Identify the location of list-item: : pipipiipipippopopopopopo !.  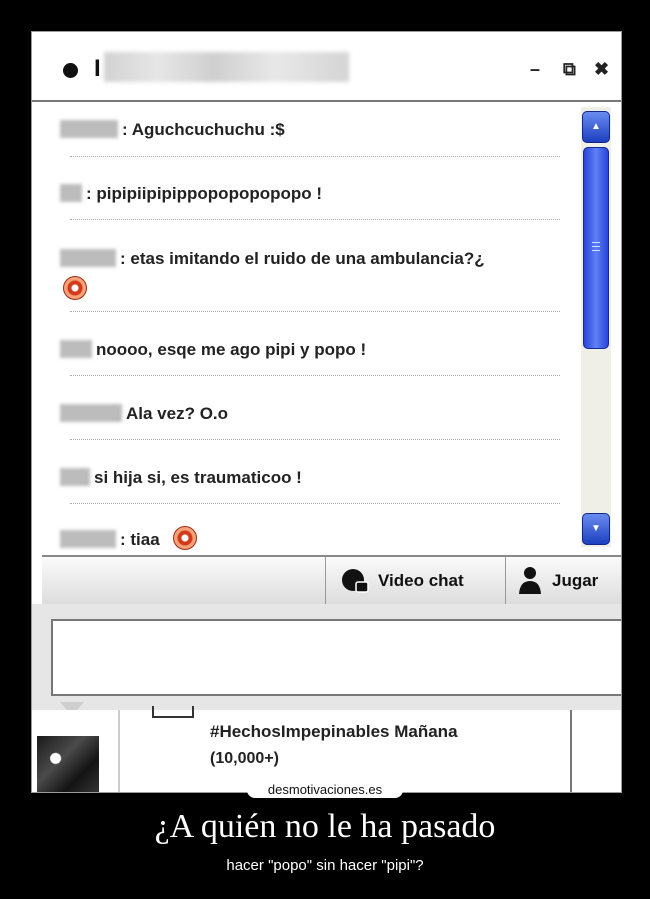
(310, 194).